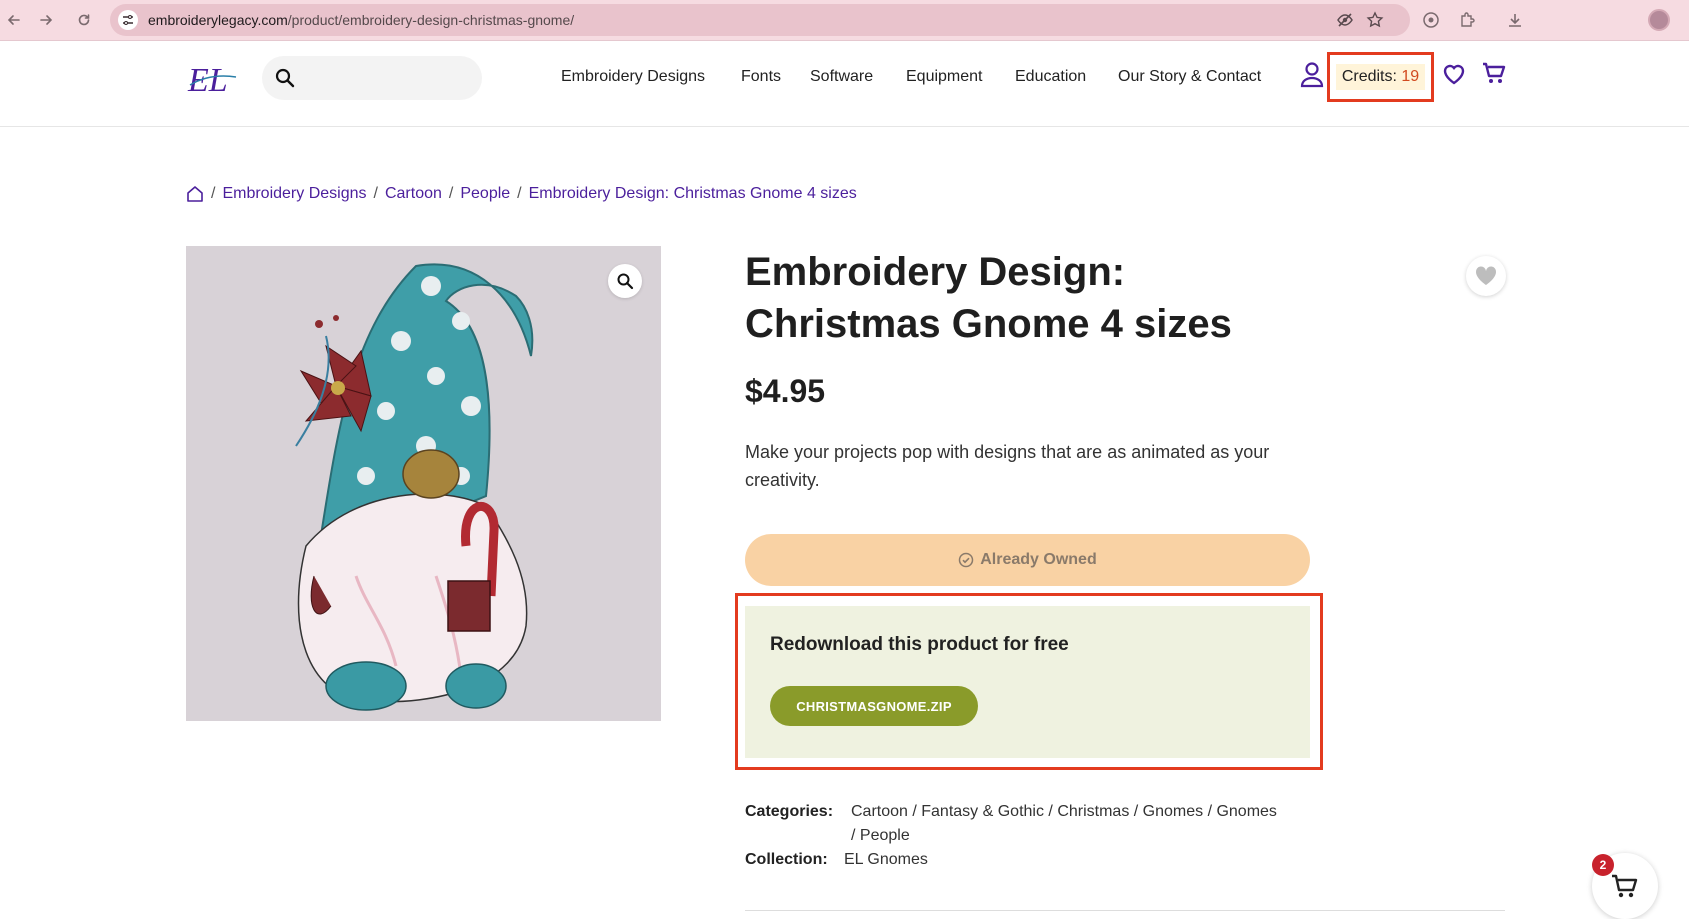 This screenshot has width=1689, height=919. Describe the element at coordinates (1371, 76) in the screenshot. I see `credits-label: Credits:` at that location.